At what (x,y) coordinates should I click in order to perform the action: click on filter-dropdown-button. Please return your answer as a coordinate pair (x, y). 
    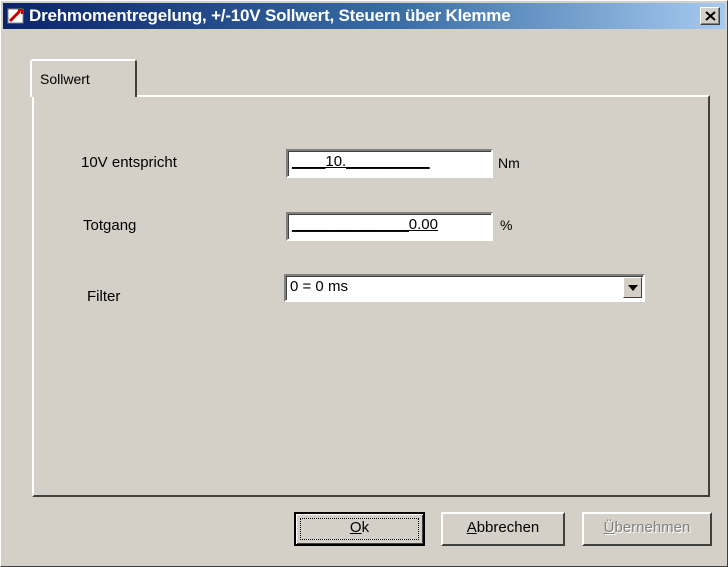
    Looking at the image, I should click on (632, 287).